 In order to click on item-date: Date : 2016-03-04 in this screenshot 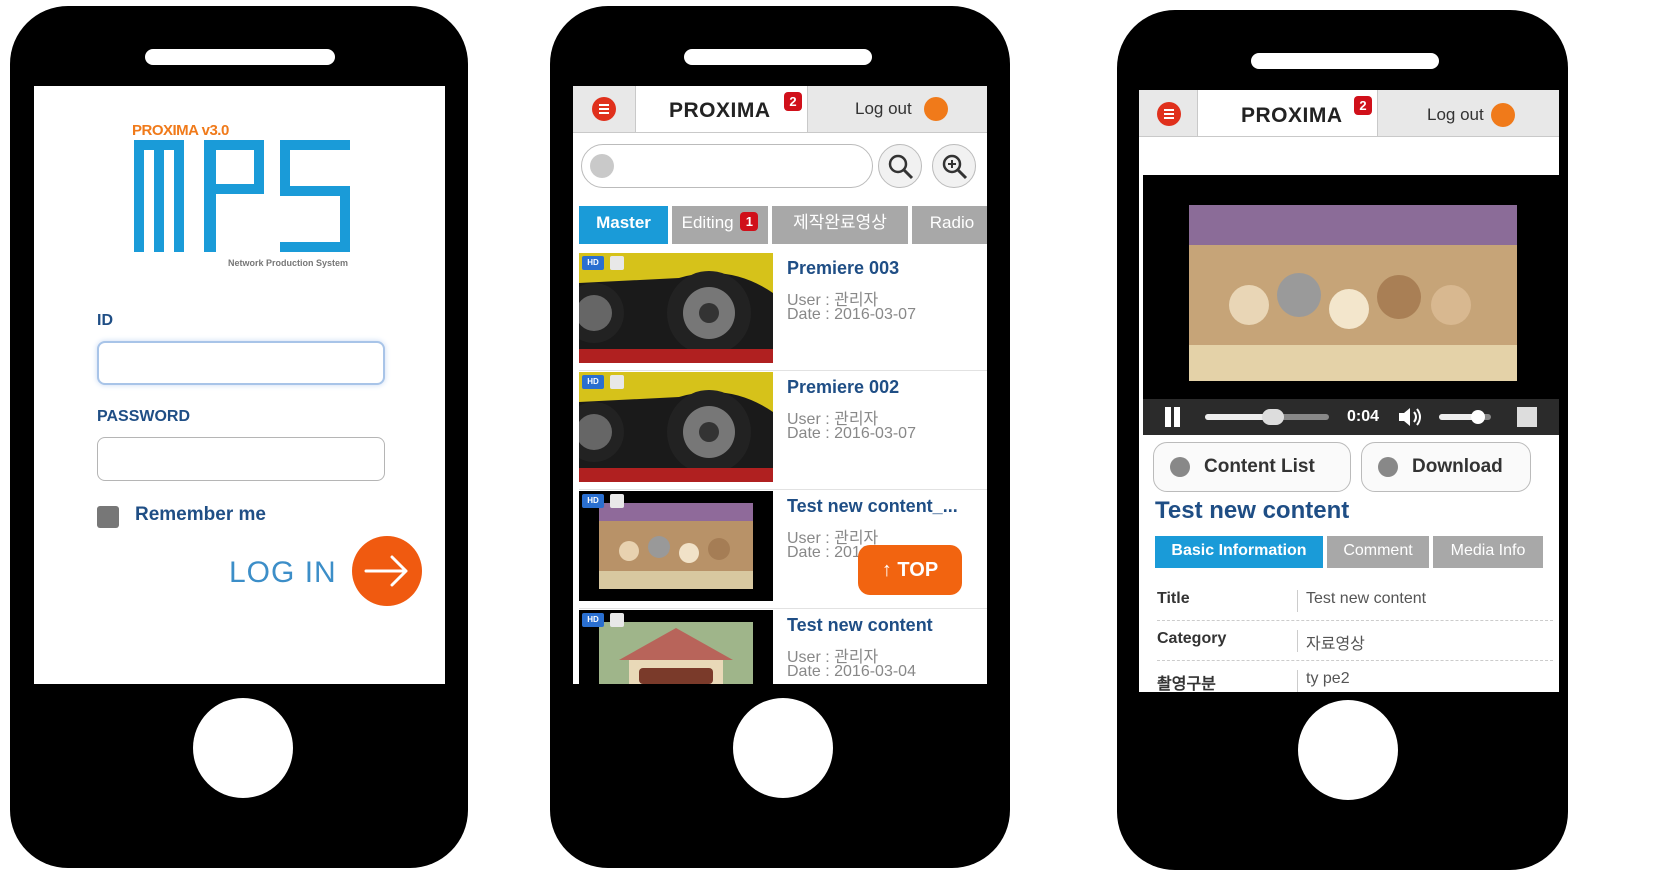, I will do `click(851, 671)`.